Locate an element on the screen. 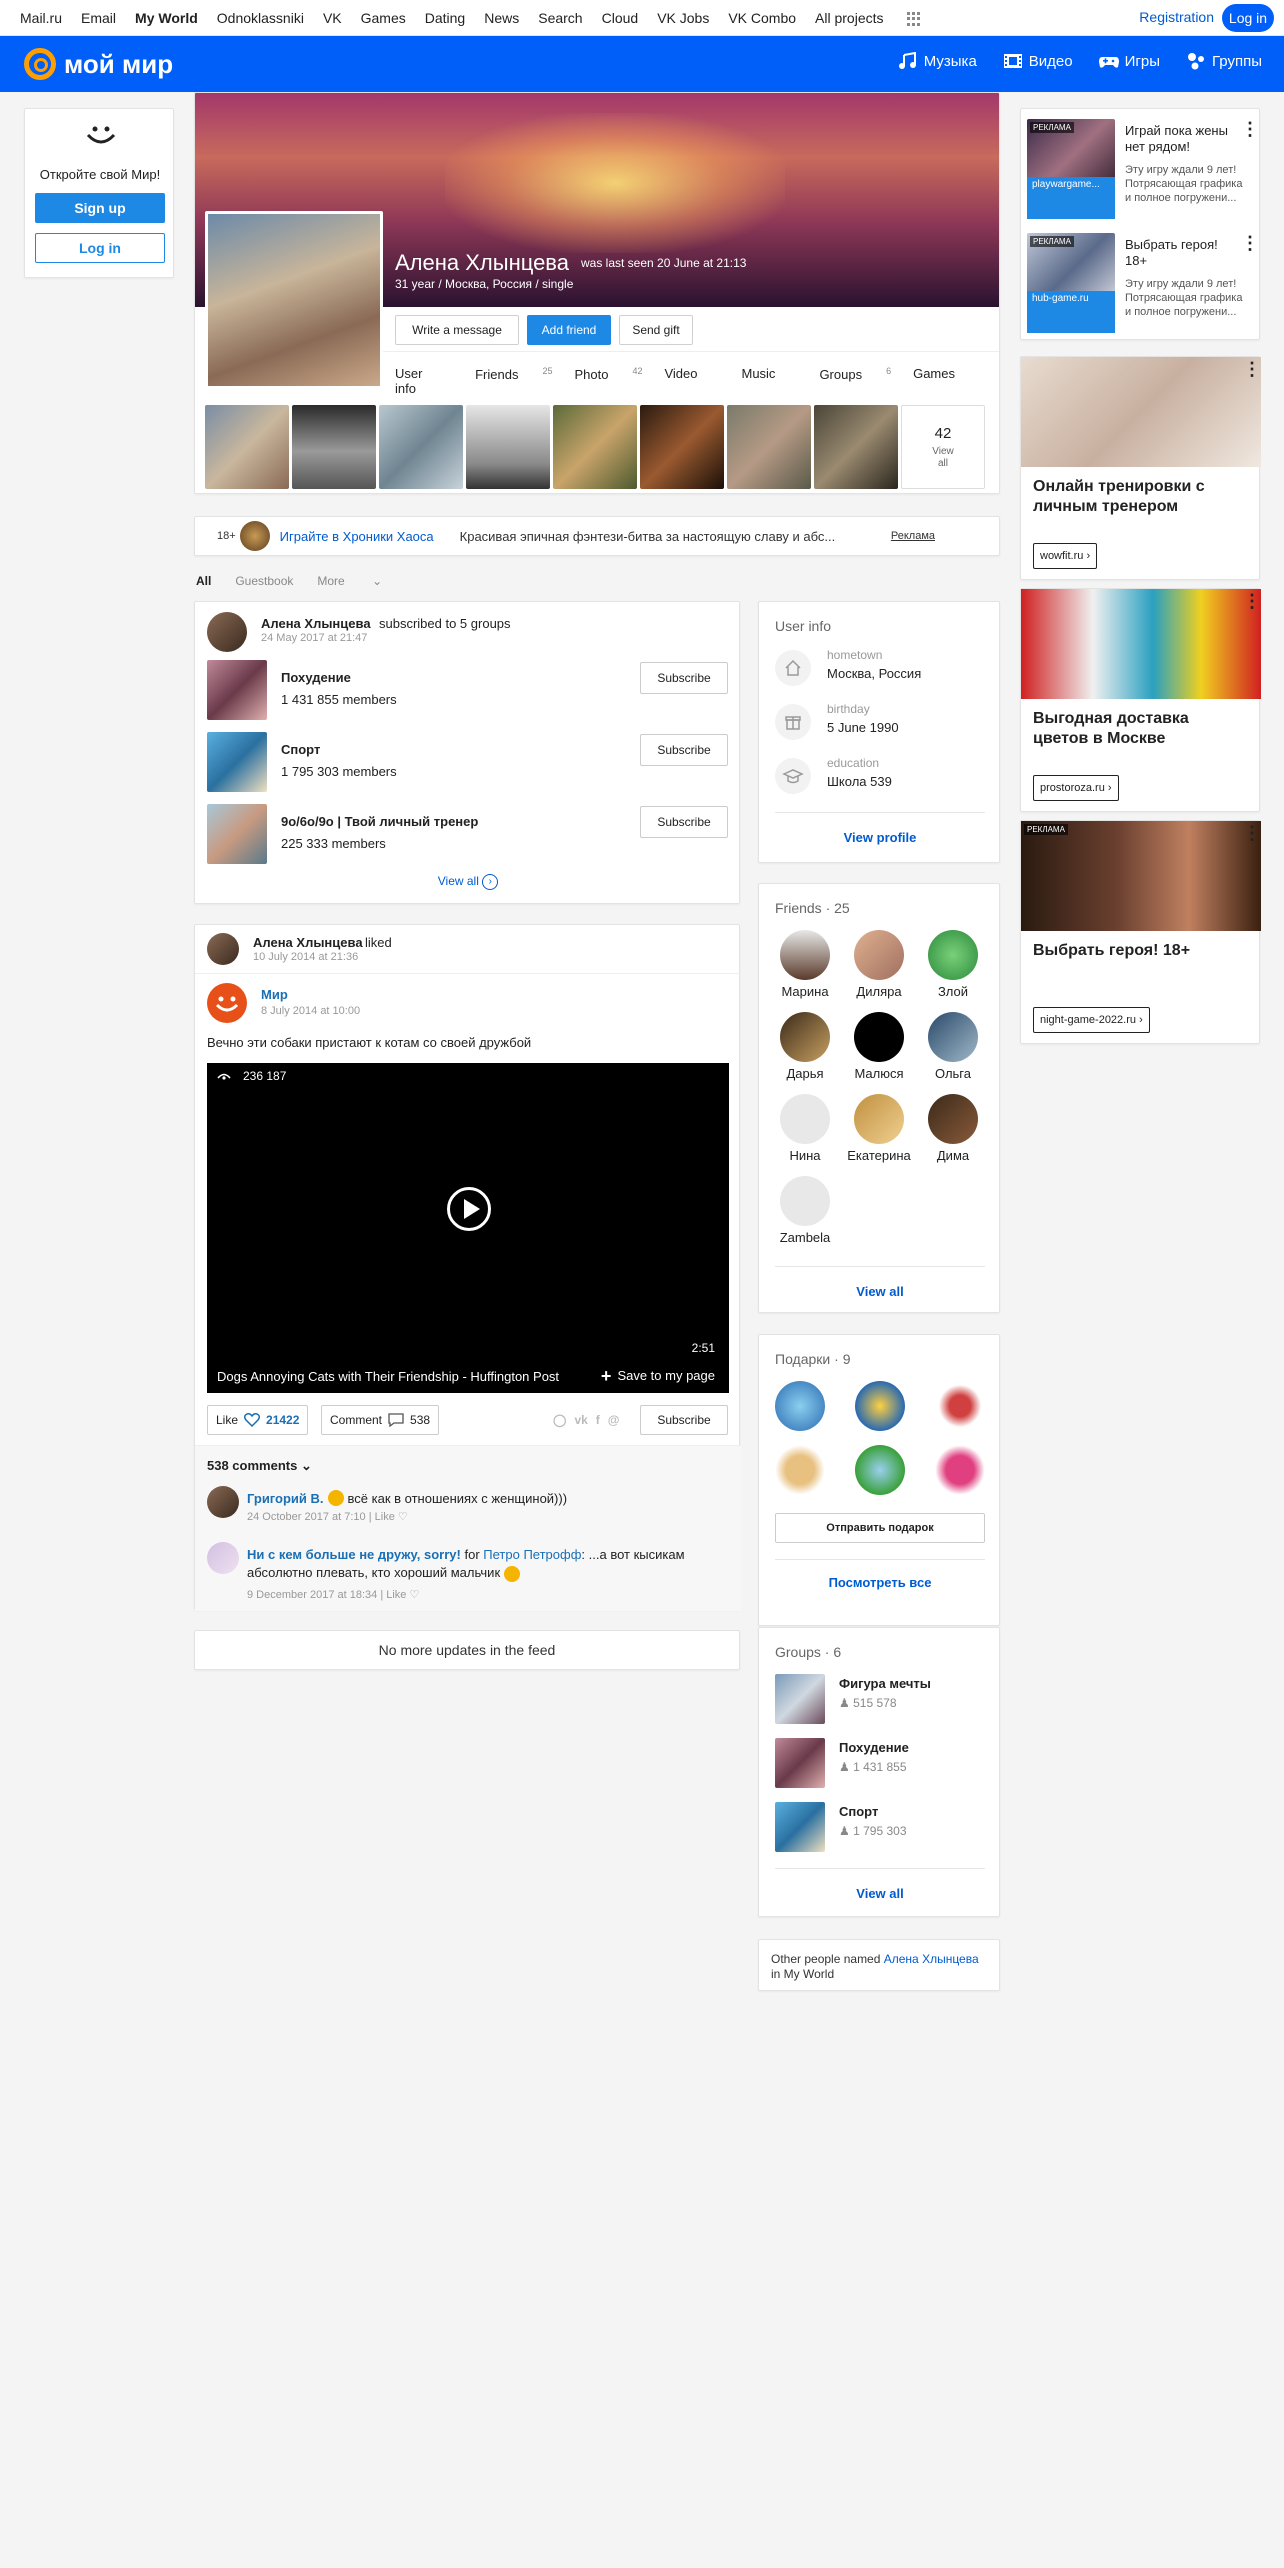 Image resolution: width=1284 pixels, height=2568 pixels. groups-view-all: View all › is located at coordinates (468, 882).